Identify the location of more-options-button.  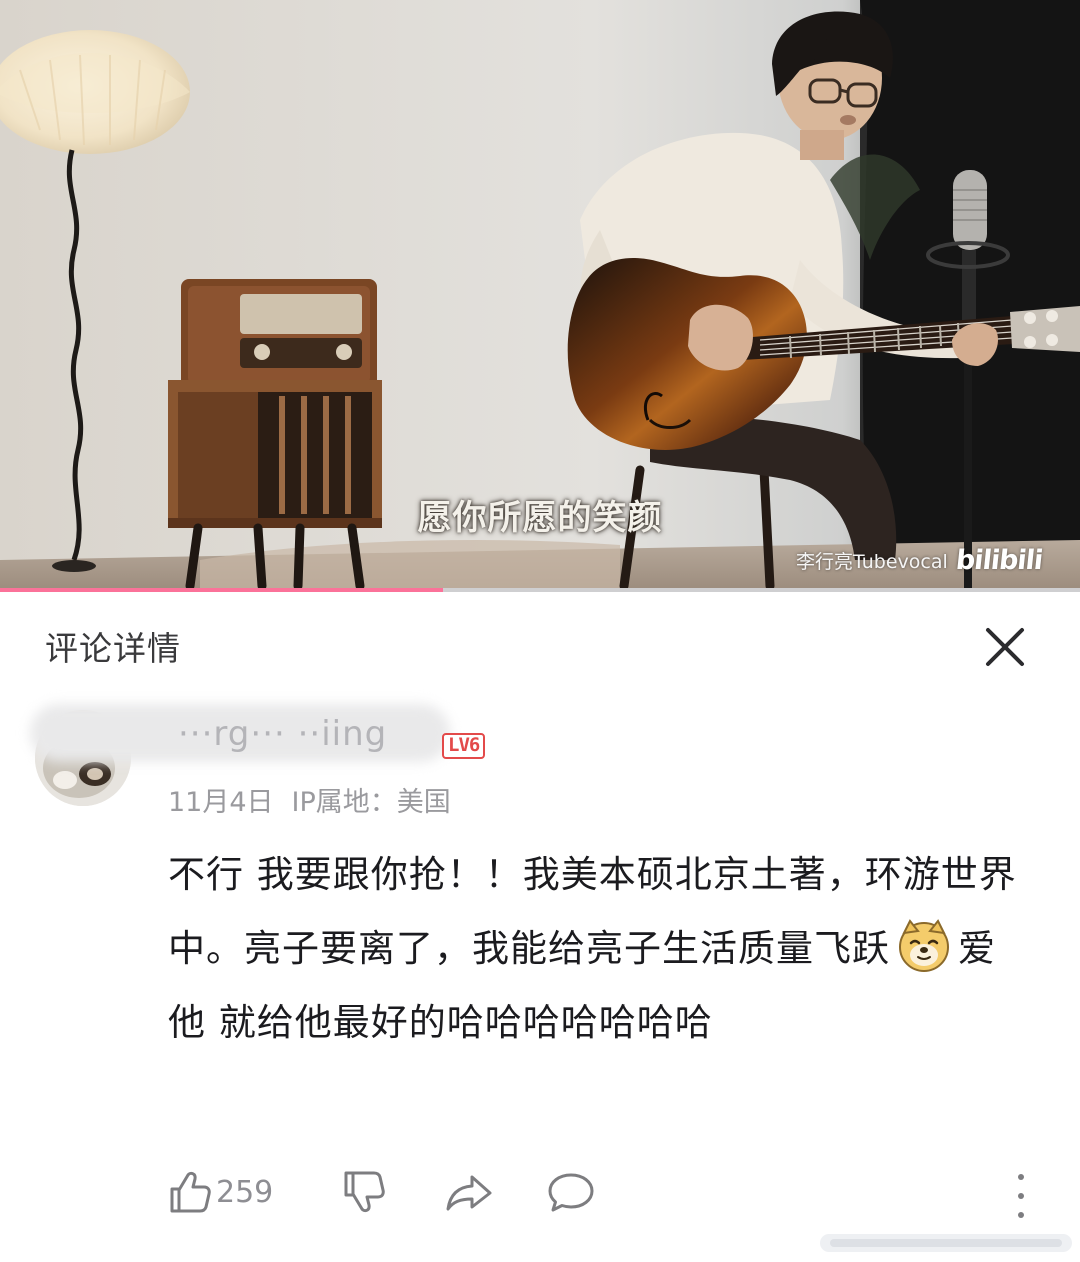
(1021, 1196).